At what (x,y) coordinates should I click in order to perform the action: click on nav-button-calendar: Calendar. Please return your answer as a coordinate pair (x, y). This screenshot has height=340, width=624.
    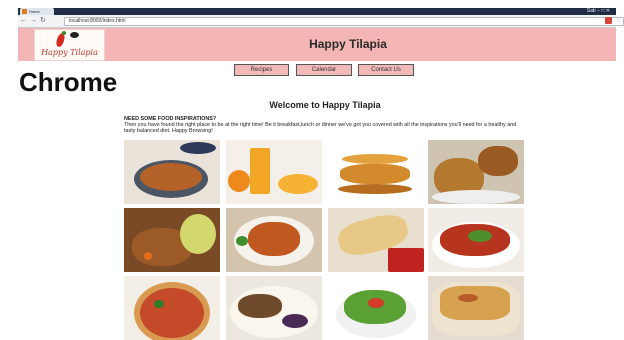
    Looking at the image, I should click on (324, 70).